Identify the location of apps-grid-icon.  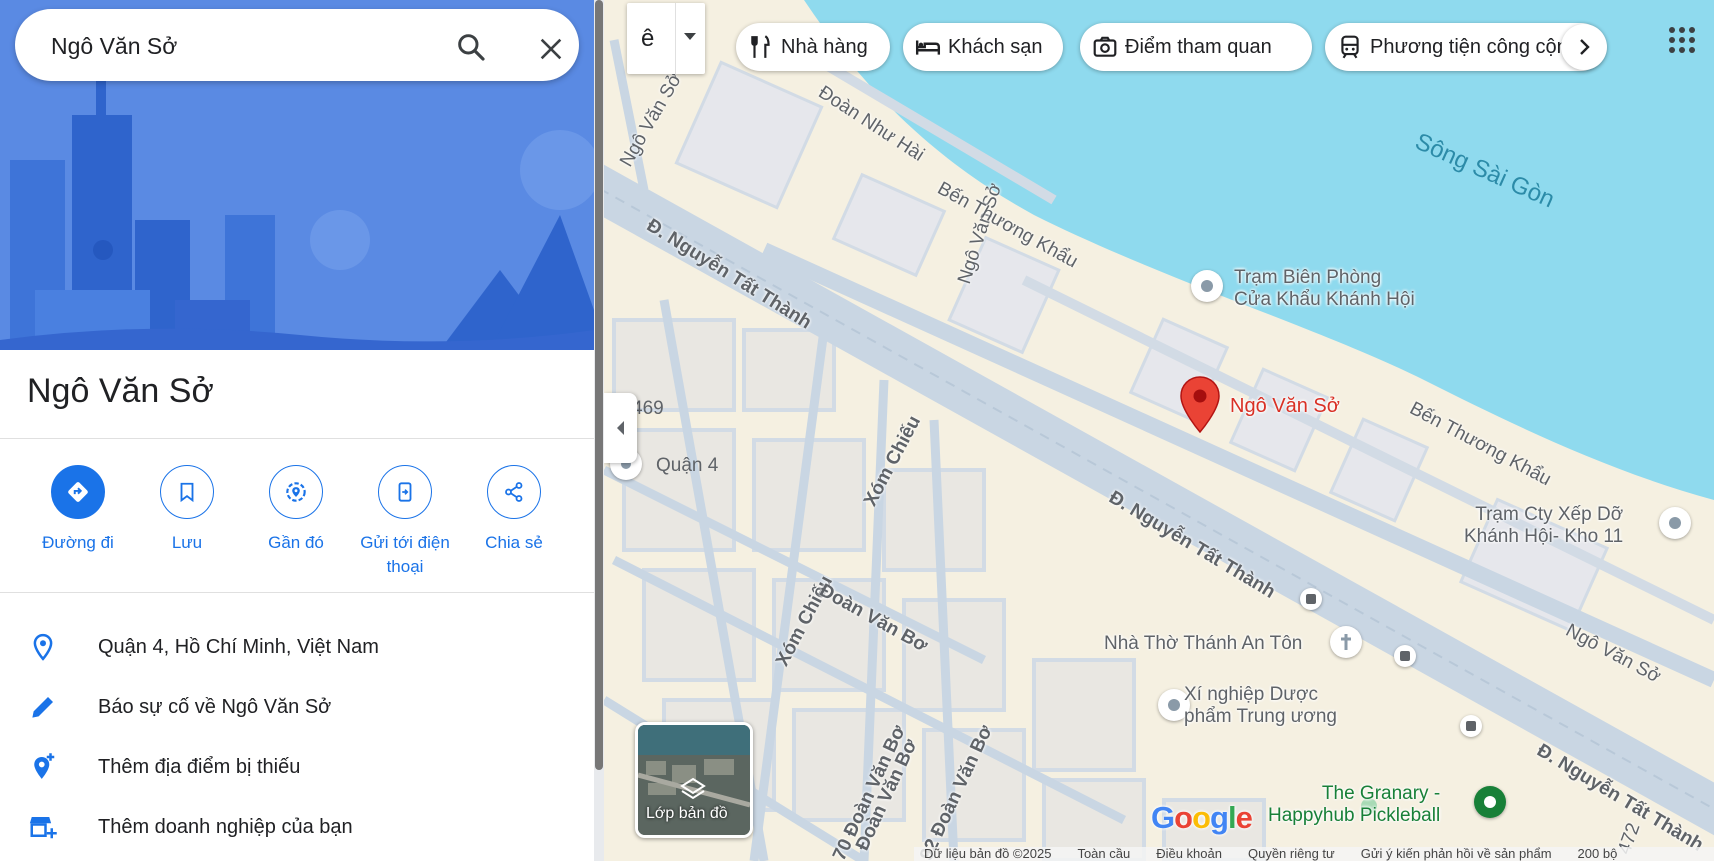
(1682, 40).